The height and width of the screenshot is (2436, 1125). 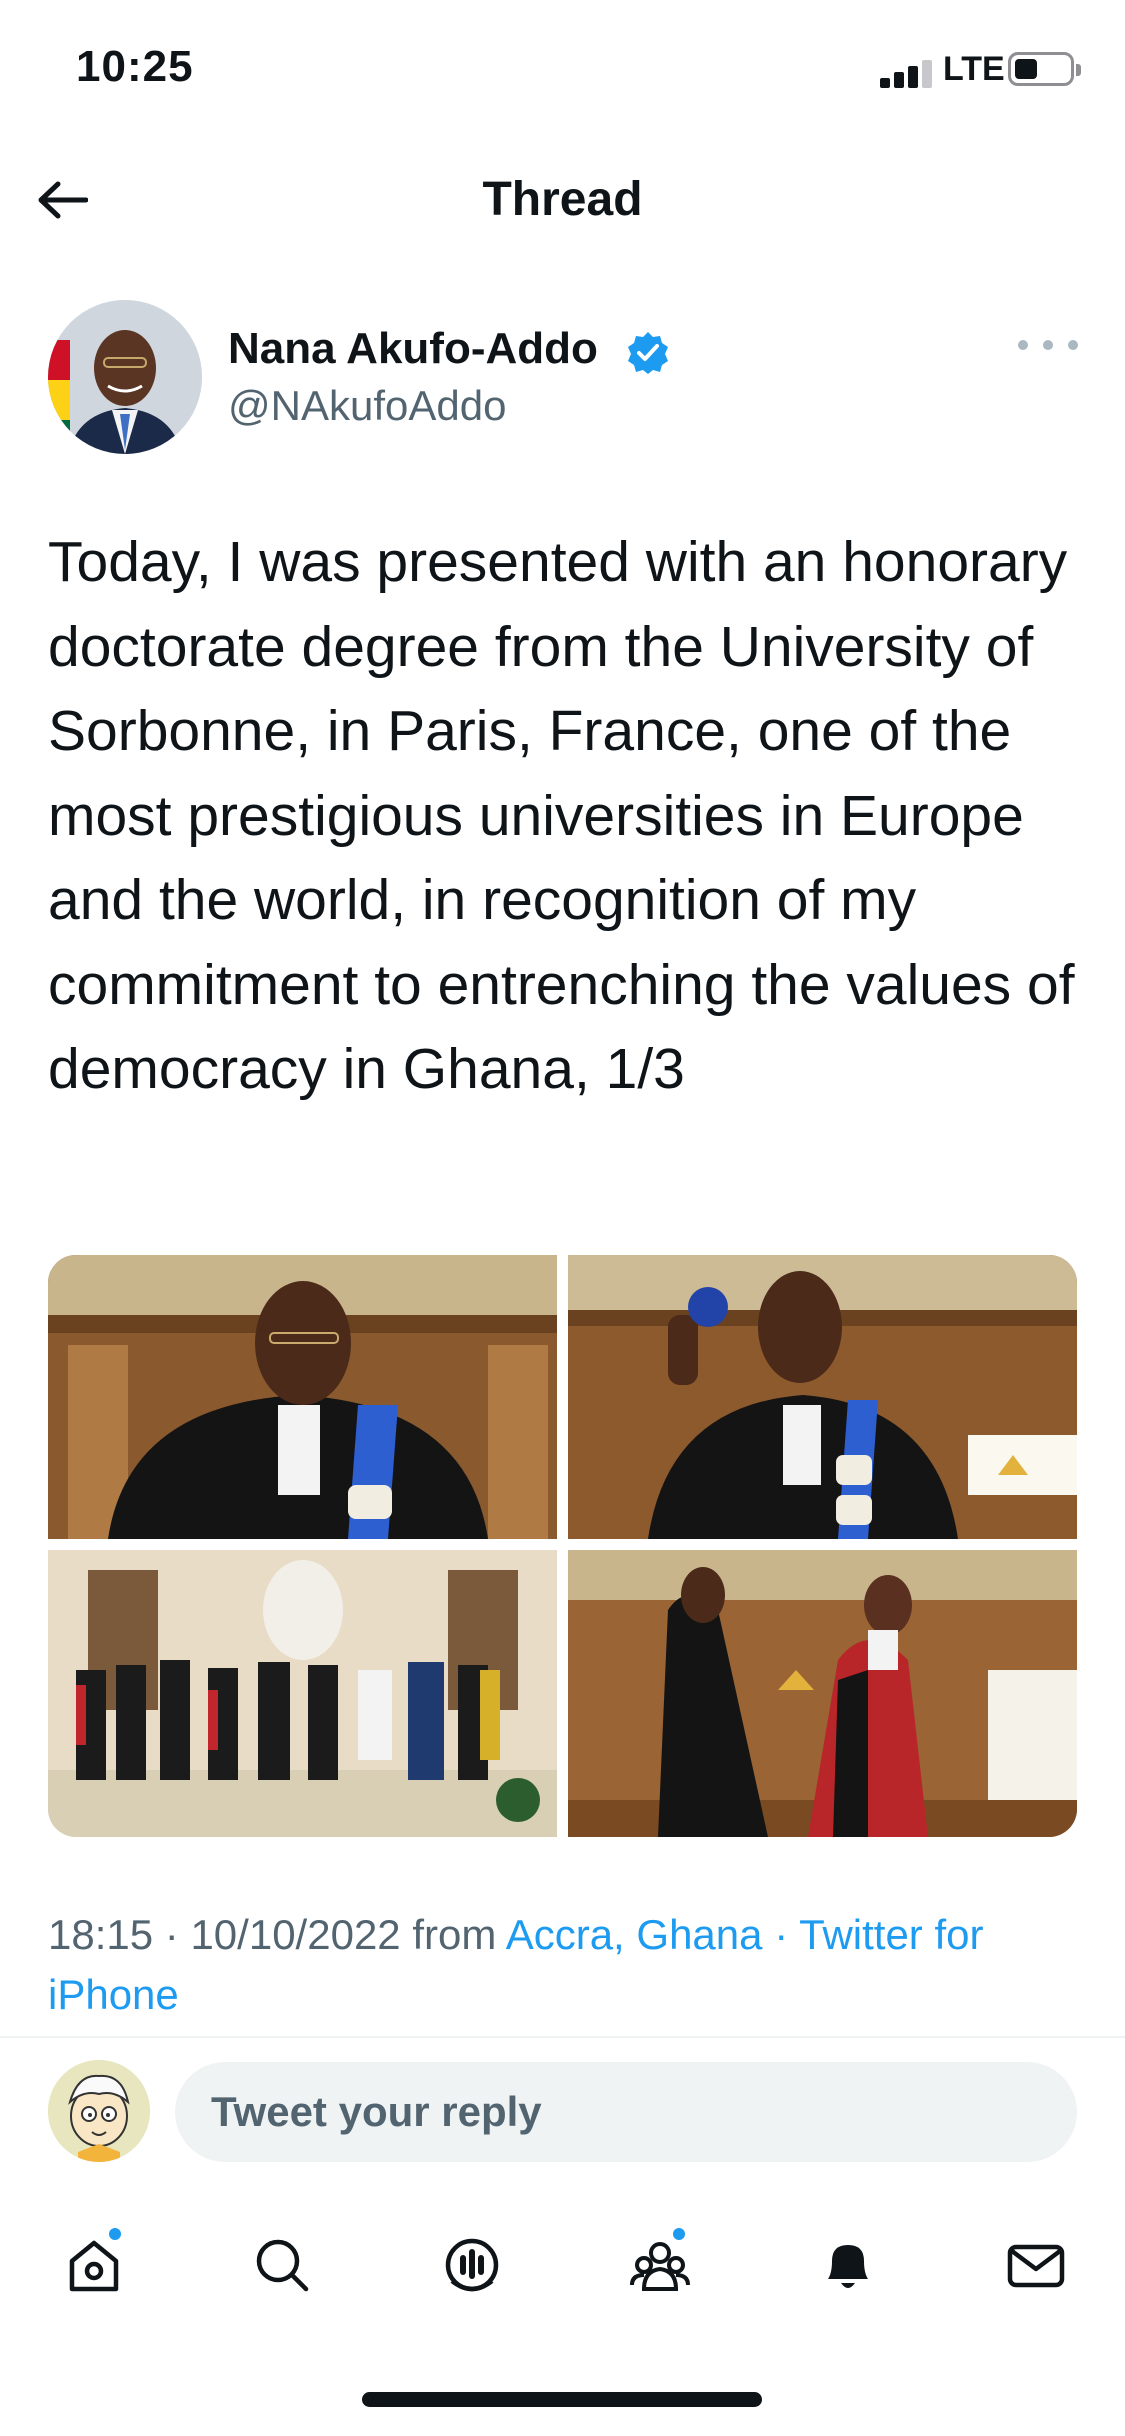 I want to click on author-avatar, so click(x=125, y=377).